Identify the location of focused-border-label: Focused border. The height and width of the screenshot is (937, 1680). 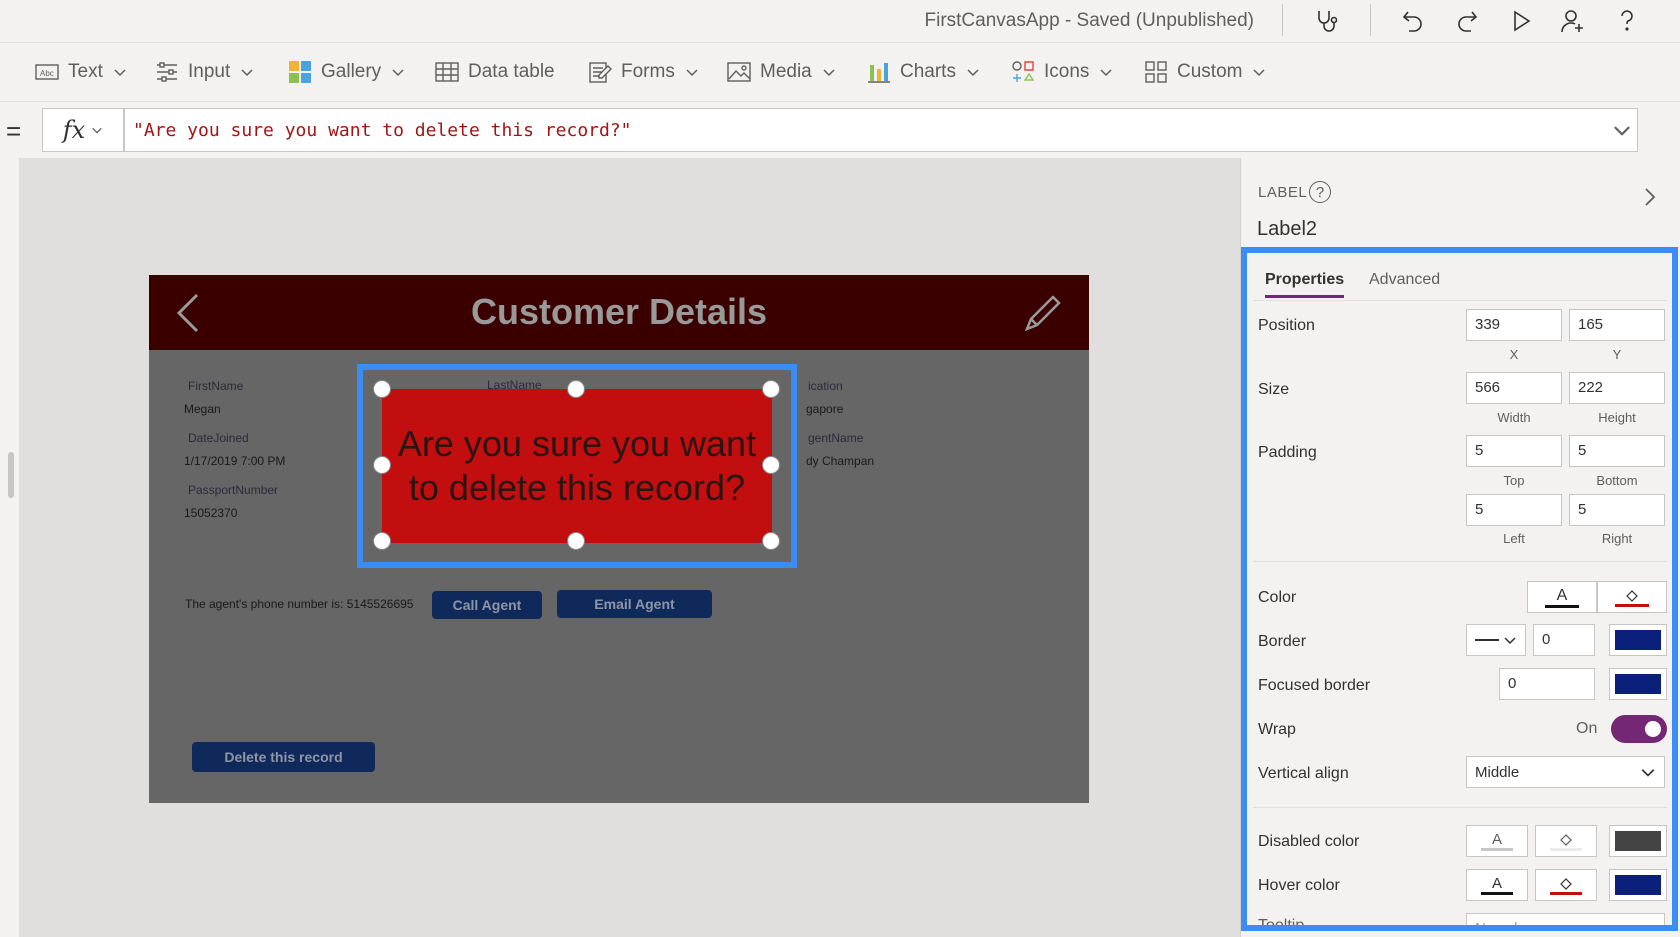
(1314, 685).